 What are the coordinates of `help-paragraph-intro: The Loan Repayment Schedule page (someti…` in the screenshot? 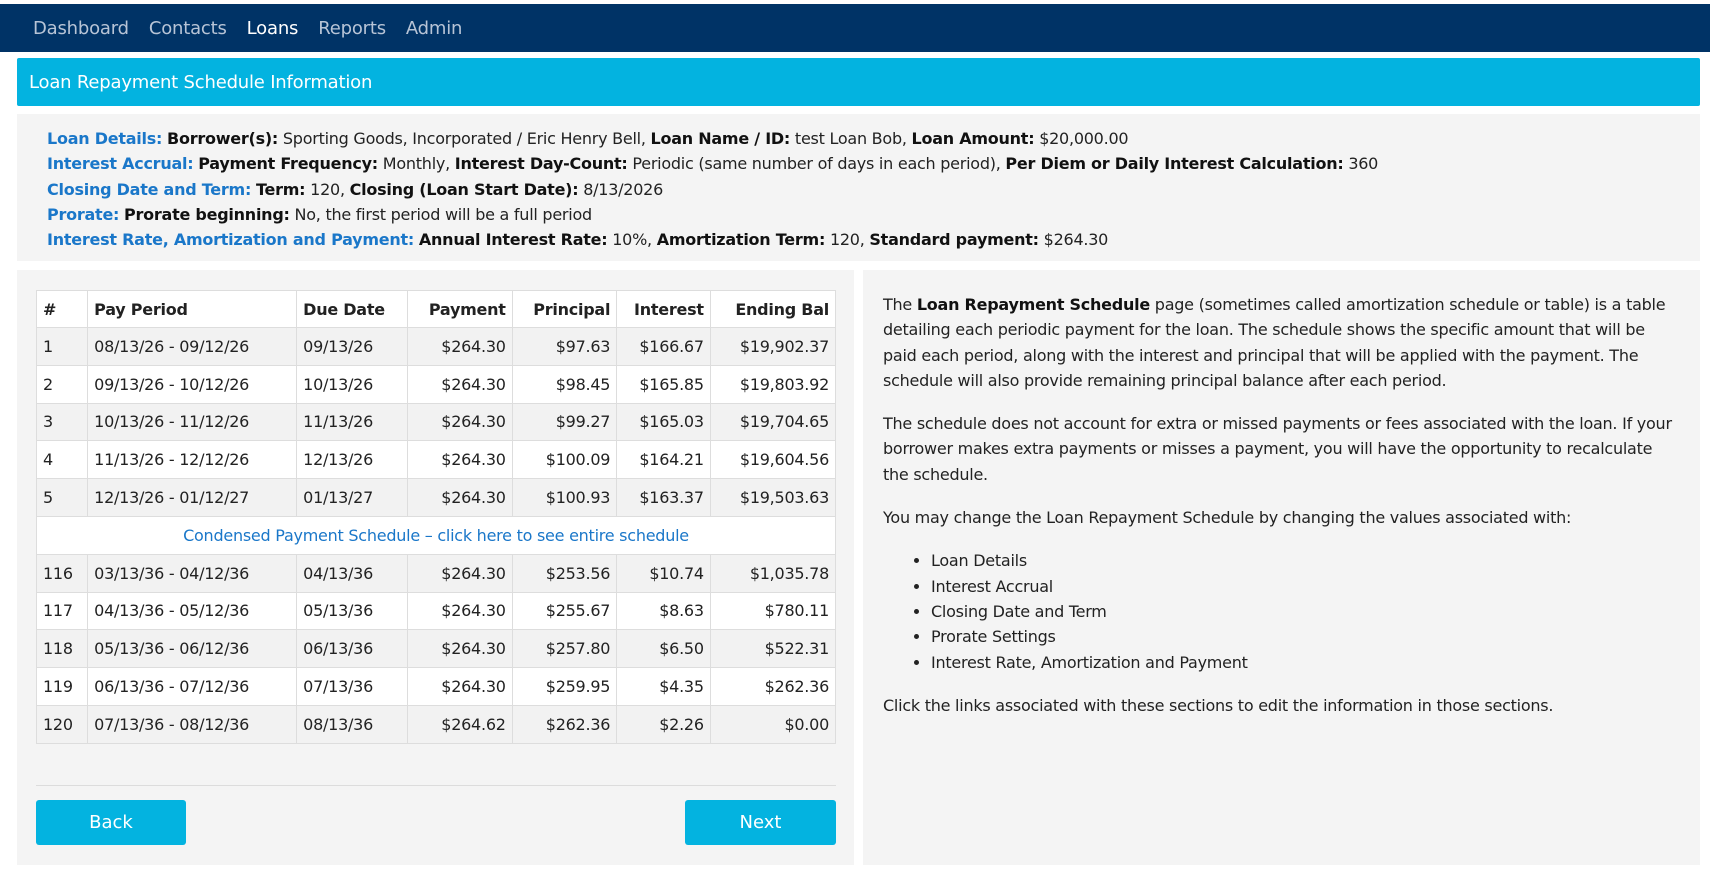 It's located at (1281, 342).